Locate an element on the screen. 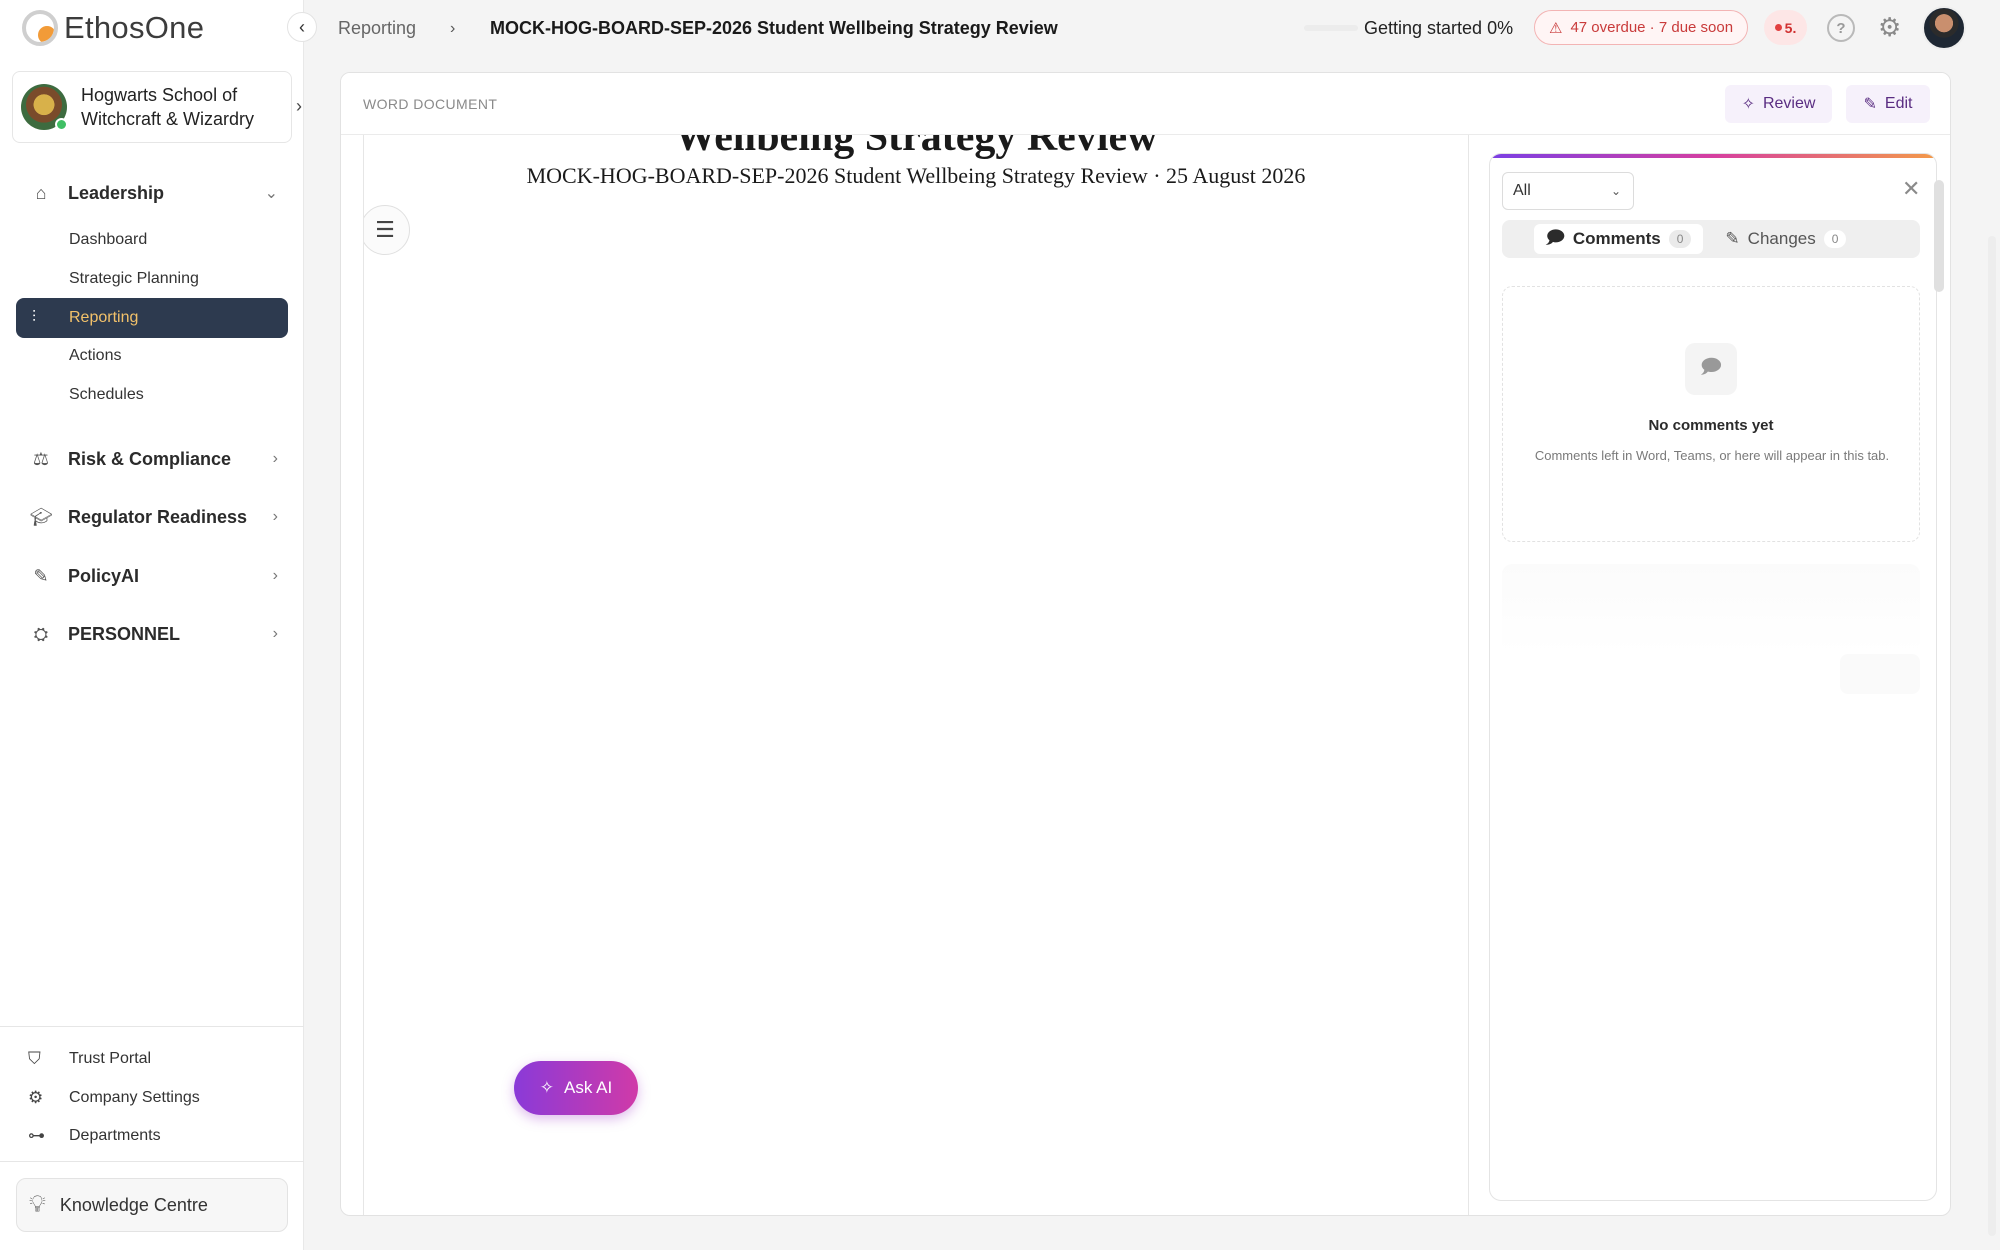 The height and width of the screenshot is (1250, 2000). sidebar-item-label: Company Settings is located at coordinates (134, 1097).